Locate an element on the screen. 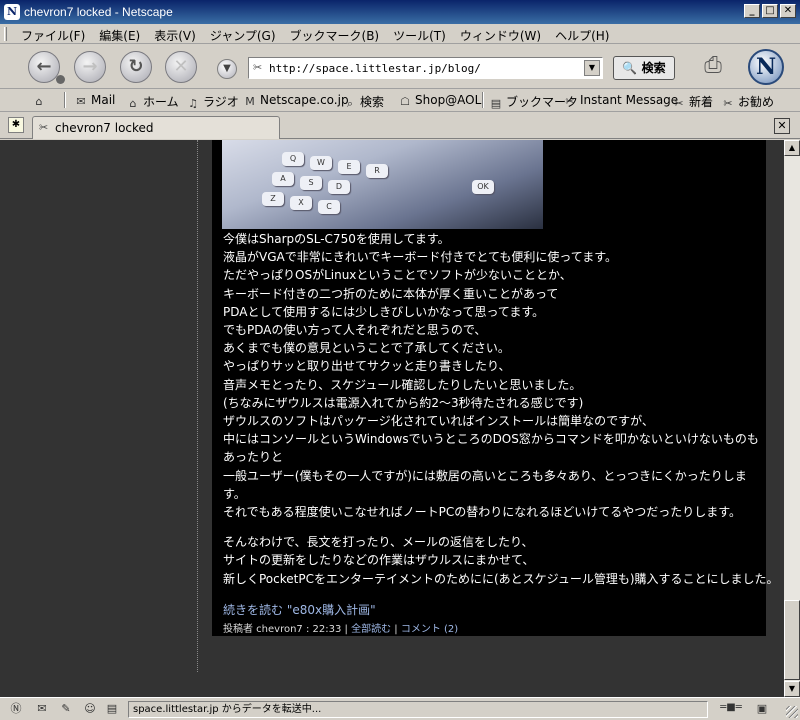 This screenshot has width=800, height=720. stop-icon: ✕ is located at coordinates (181, 66).